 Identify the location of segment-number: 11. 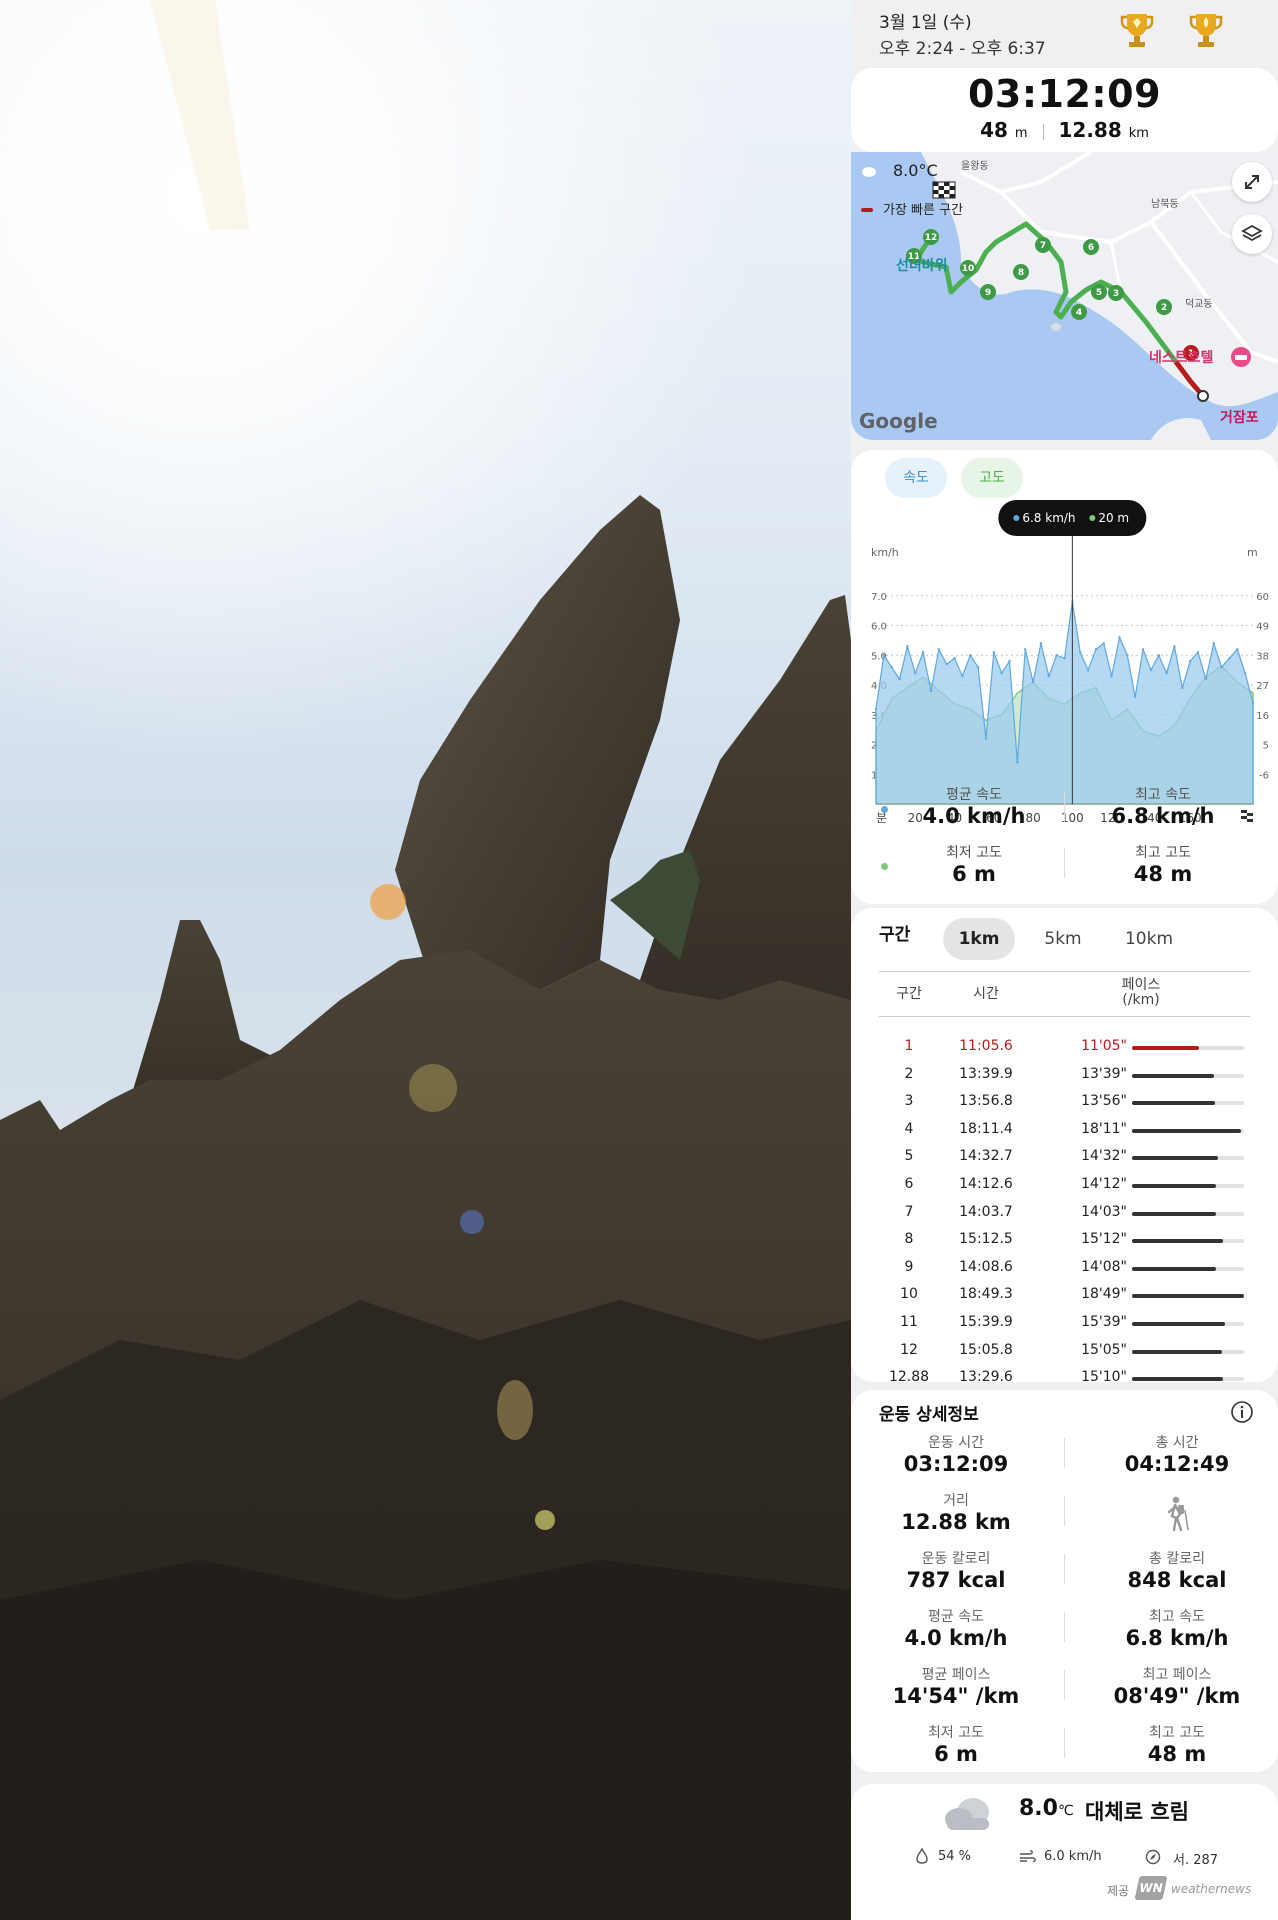
(909, 1322).